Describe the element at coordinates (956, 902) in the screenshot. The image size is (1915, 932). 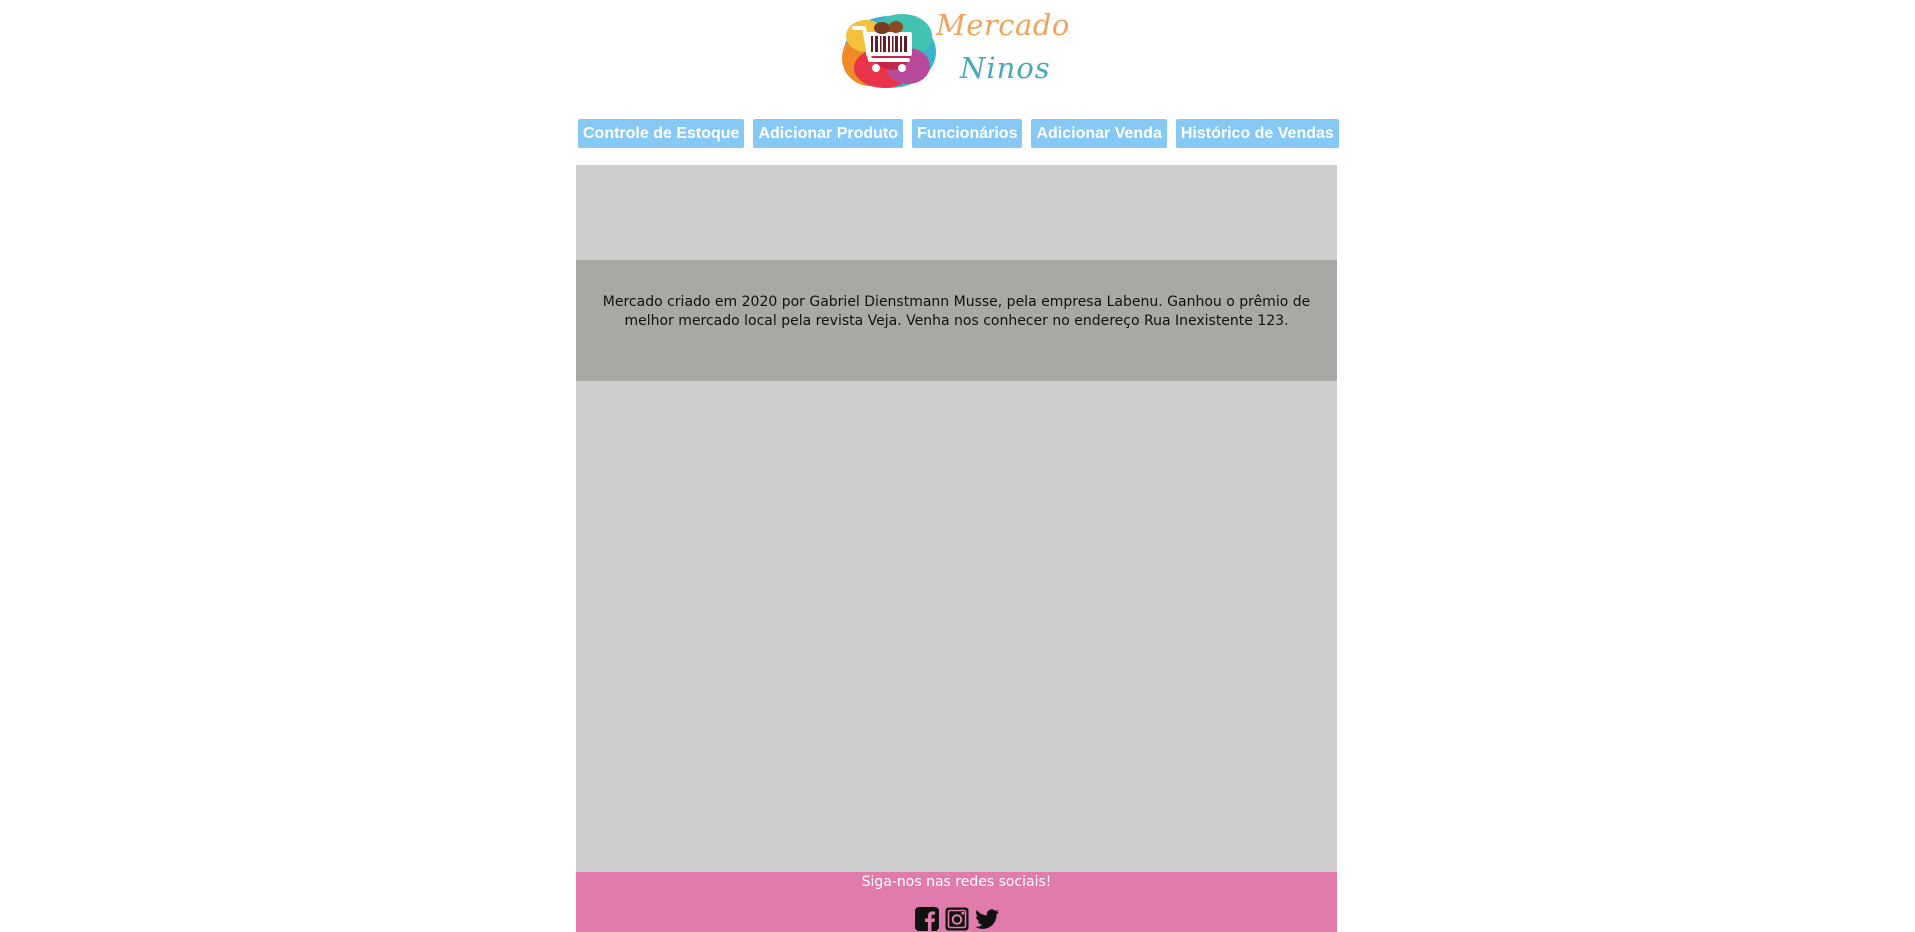
I see `footer: Siga-nos nas redes sociais!` at that location.